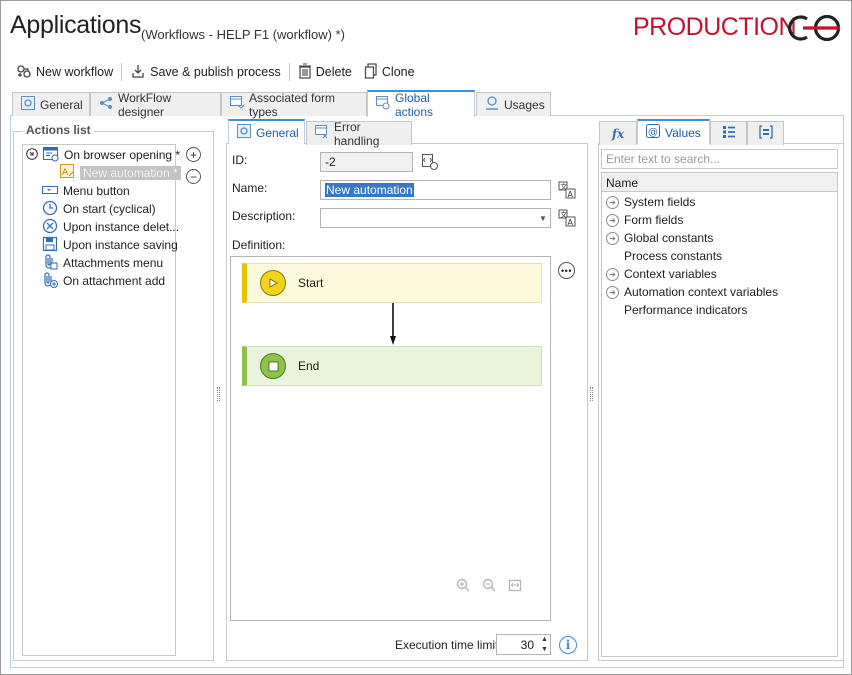 This screenshot has width=852, height=675. Describe the element at coordinates (369, 190) in the screenshot. I see `name-value: New automation` at that location.